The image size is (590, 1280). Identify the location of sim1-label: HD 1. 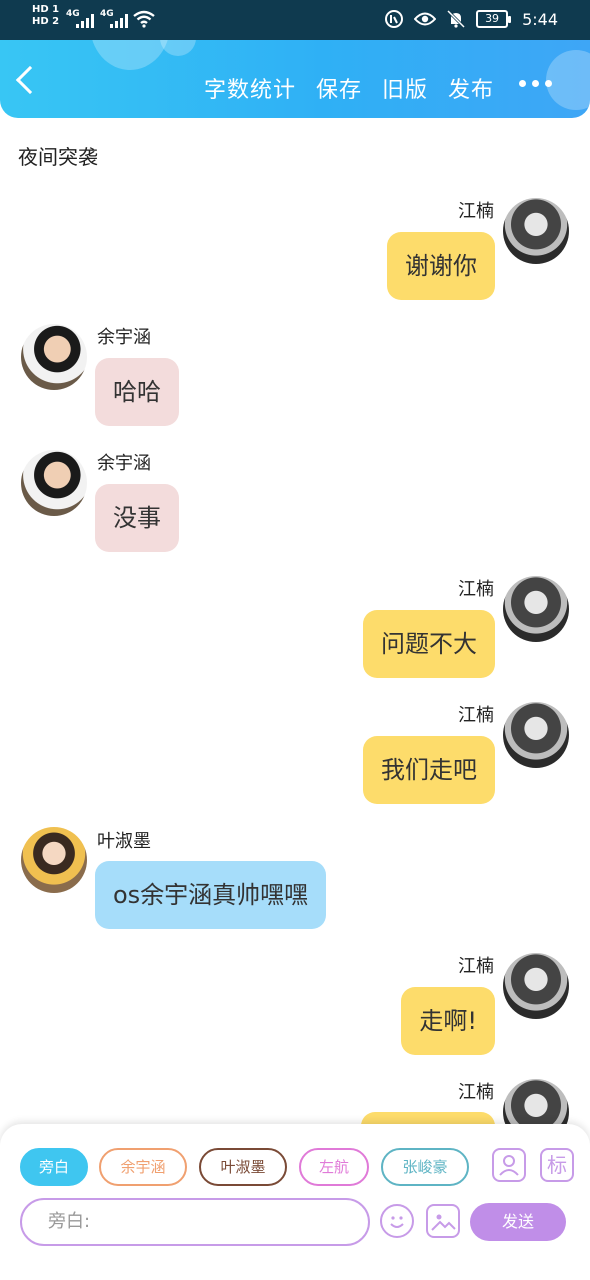
(46, 9).